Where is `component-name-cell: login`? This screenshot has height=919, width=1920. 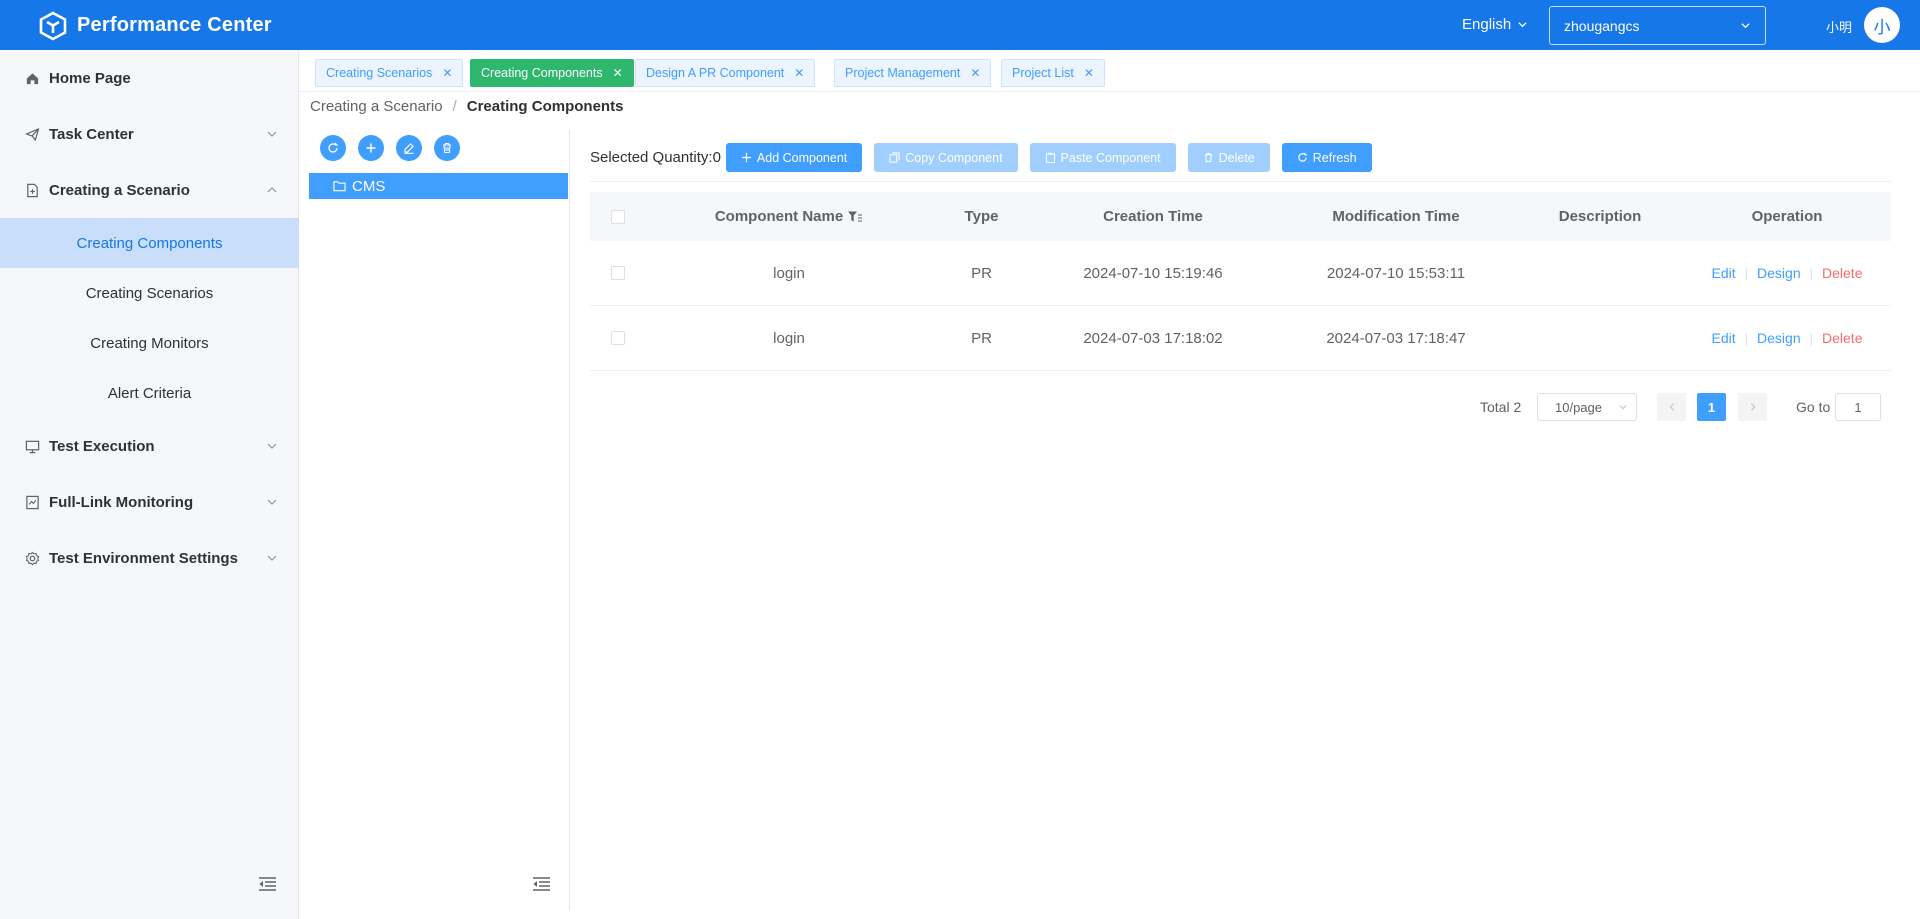 component-name-cell: login is located at coordinates (789, 338).